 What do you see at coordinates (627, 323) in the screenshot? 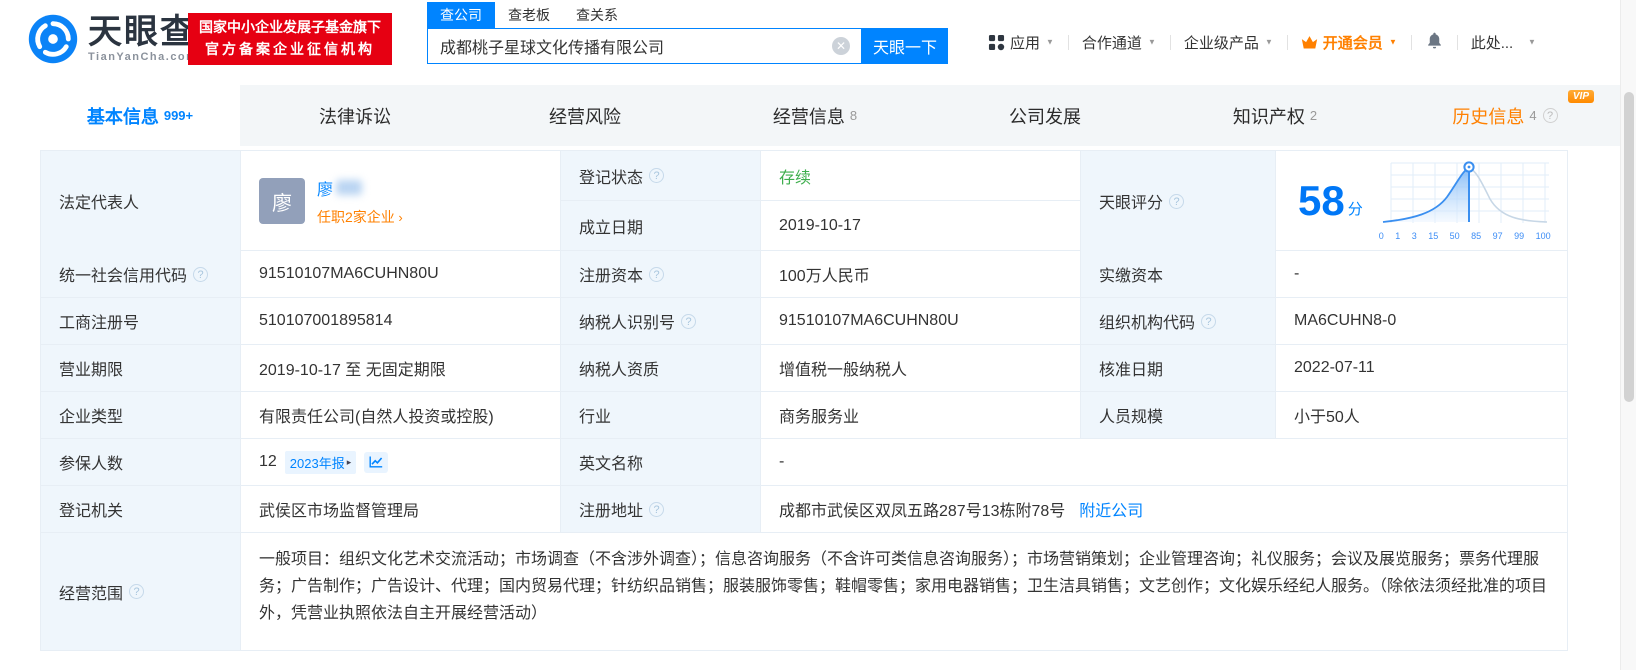
I see `field-label: 纳税人识别号` at bounding box center [627, 323].